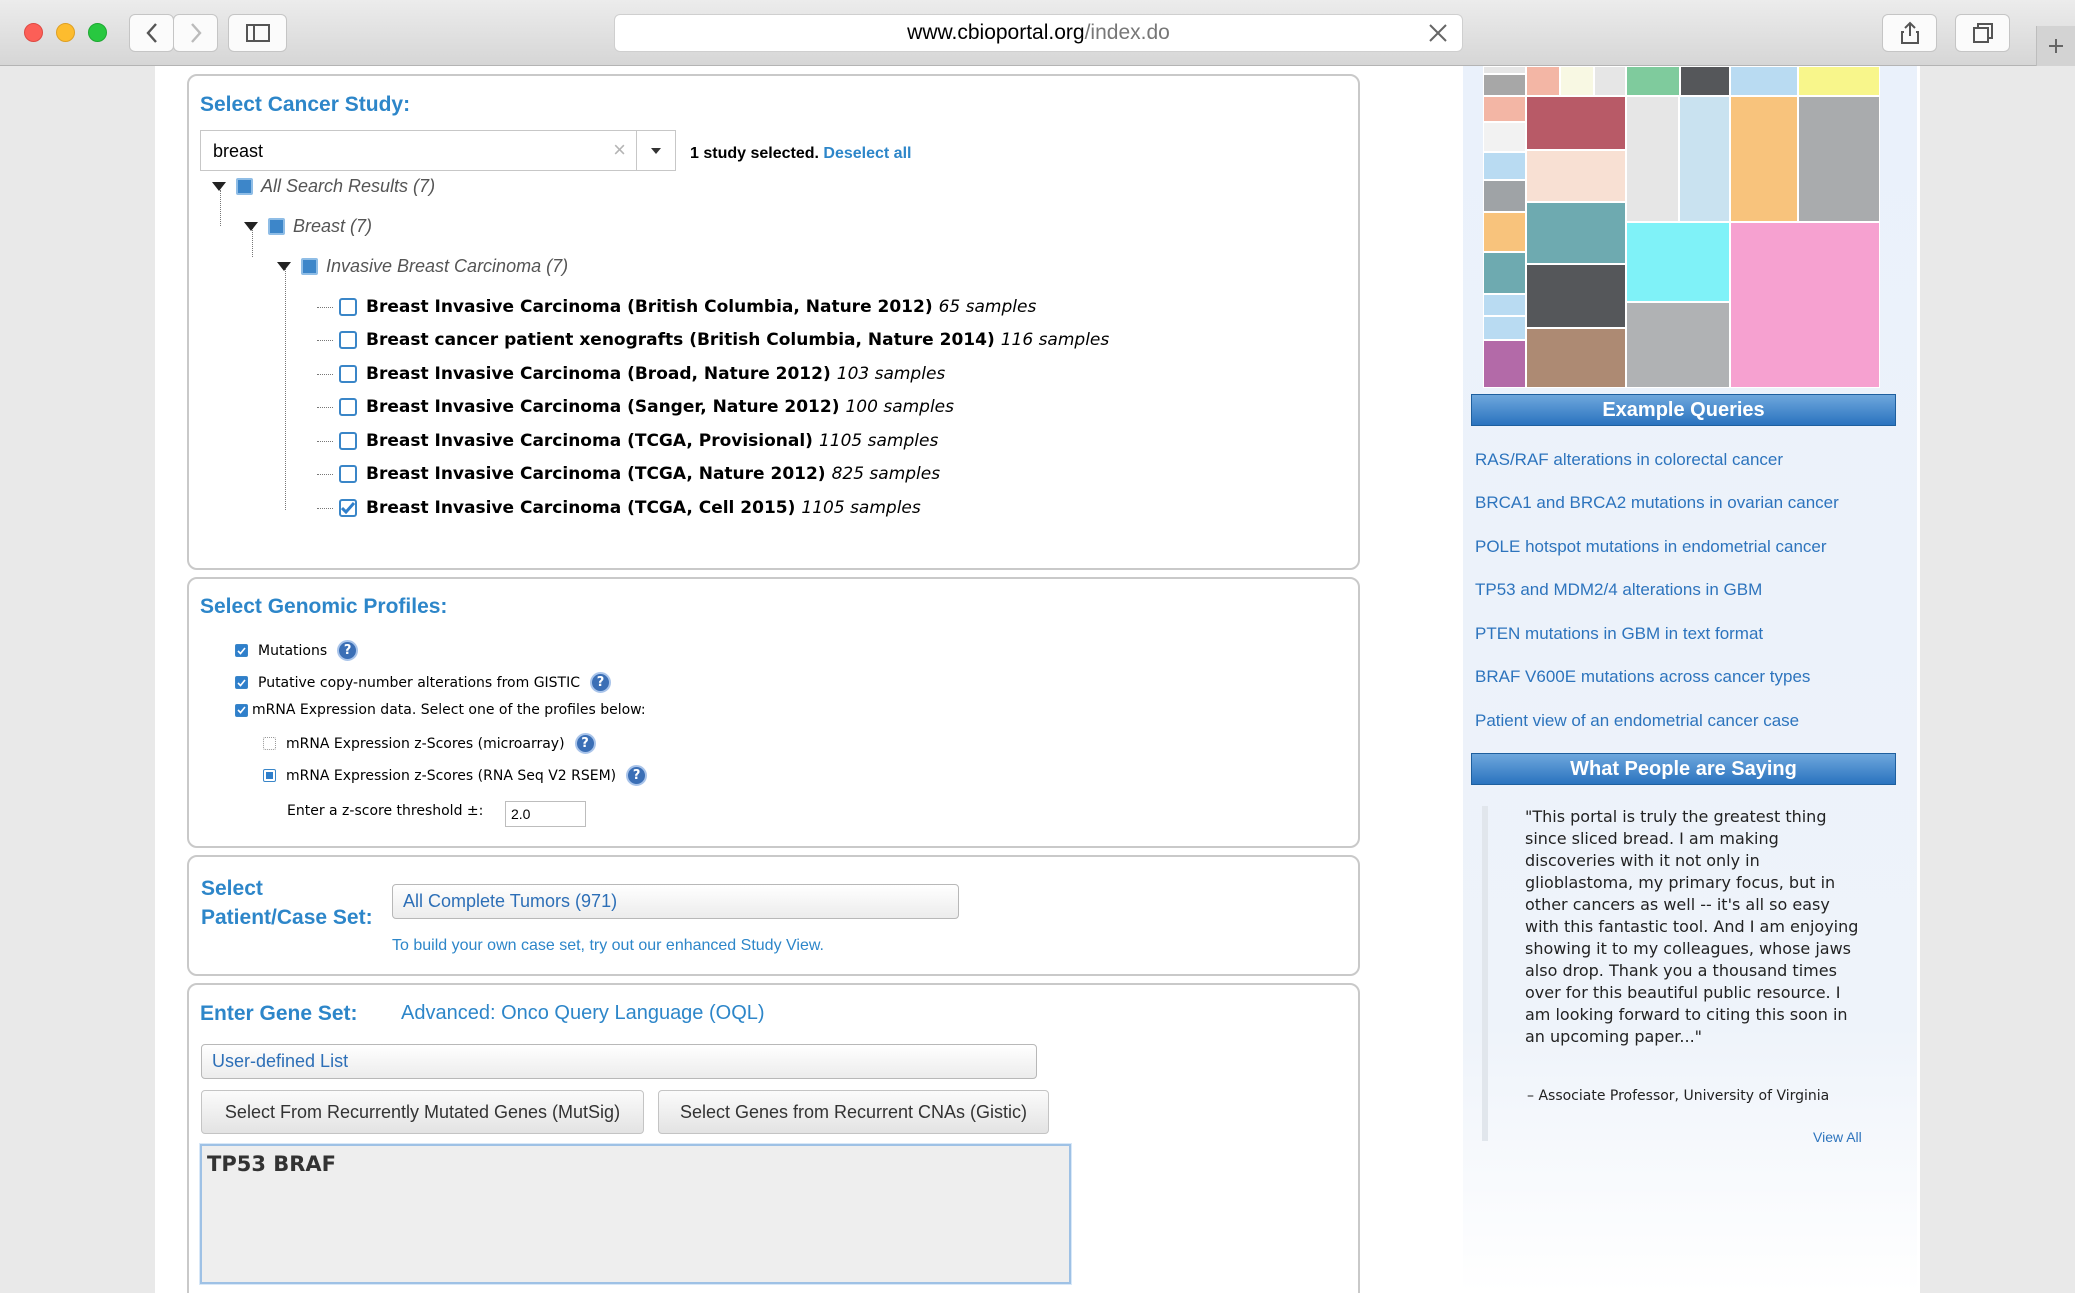 The width and height of the screenshot is (2075, 1293). Describe the element at coordinates (244, 186) in the screenshot. I see `tree-root-checkbox` at that location.